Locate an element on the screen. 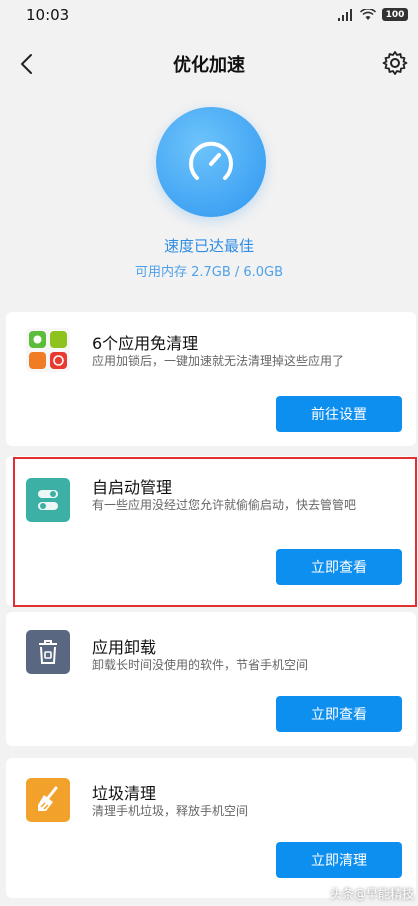 This screenshot has width=418, height=906. card-title: 垃圾清理 is located at coordinates (124, 793).